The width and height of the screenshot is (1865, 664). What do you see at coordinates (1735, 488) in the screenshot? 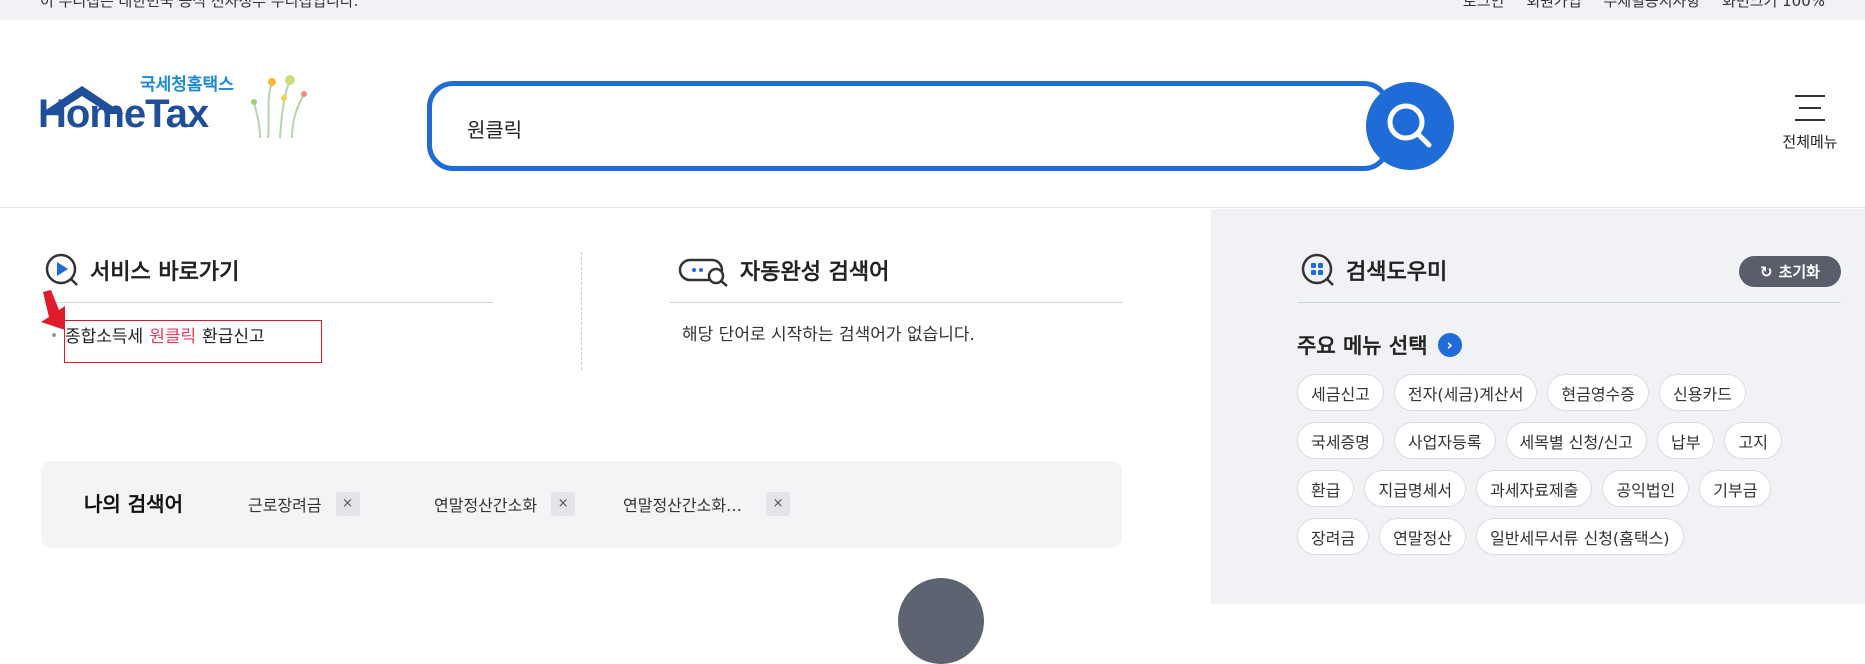
I see `menu-tag: 기부금` at bounding box center [1735, 488].